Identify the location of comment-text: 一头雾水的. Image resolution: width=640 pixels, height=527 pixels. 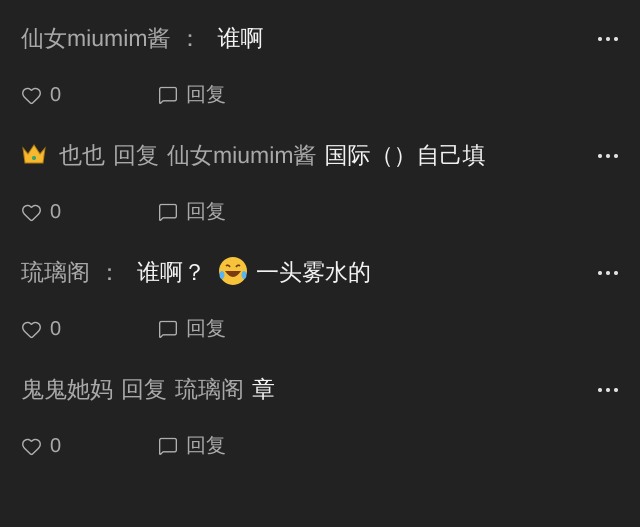
(313, 272).